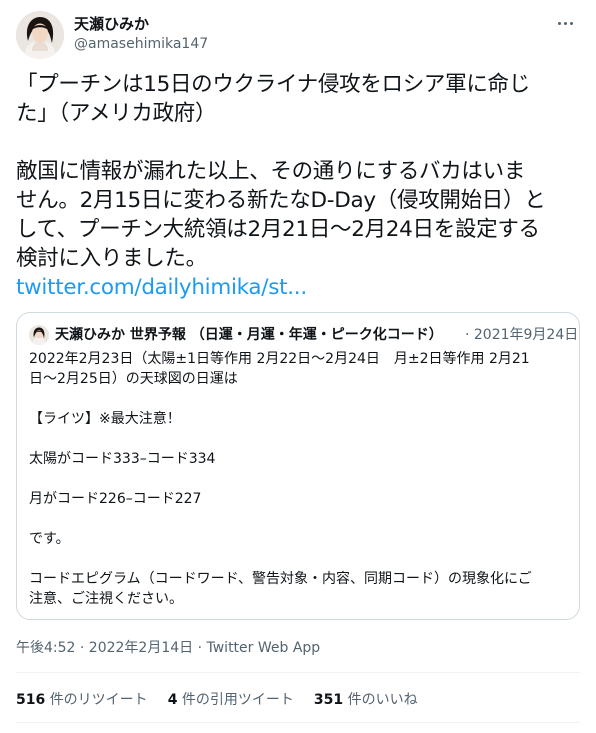 The image size is (596, 733). Describe the element at coordinates (115, 499) in the screenshot. I see `quote-line: 月がコード226–コード227` at that location.